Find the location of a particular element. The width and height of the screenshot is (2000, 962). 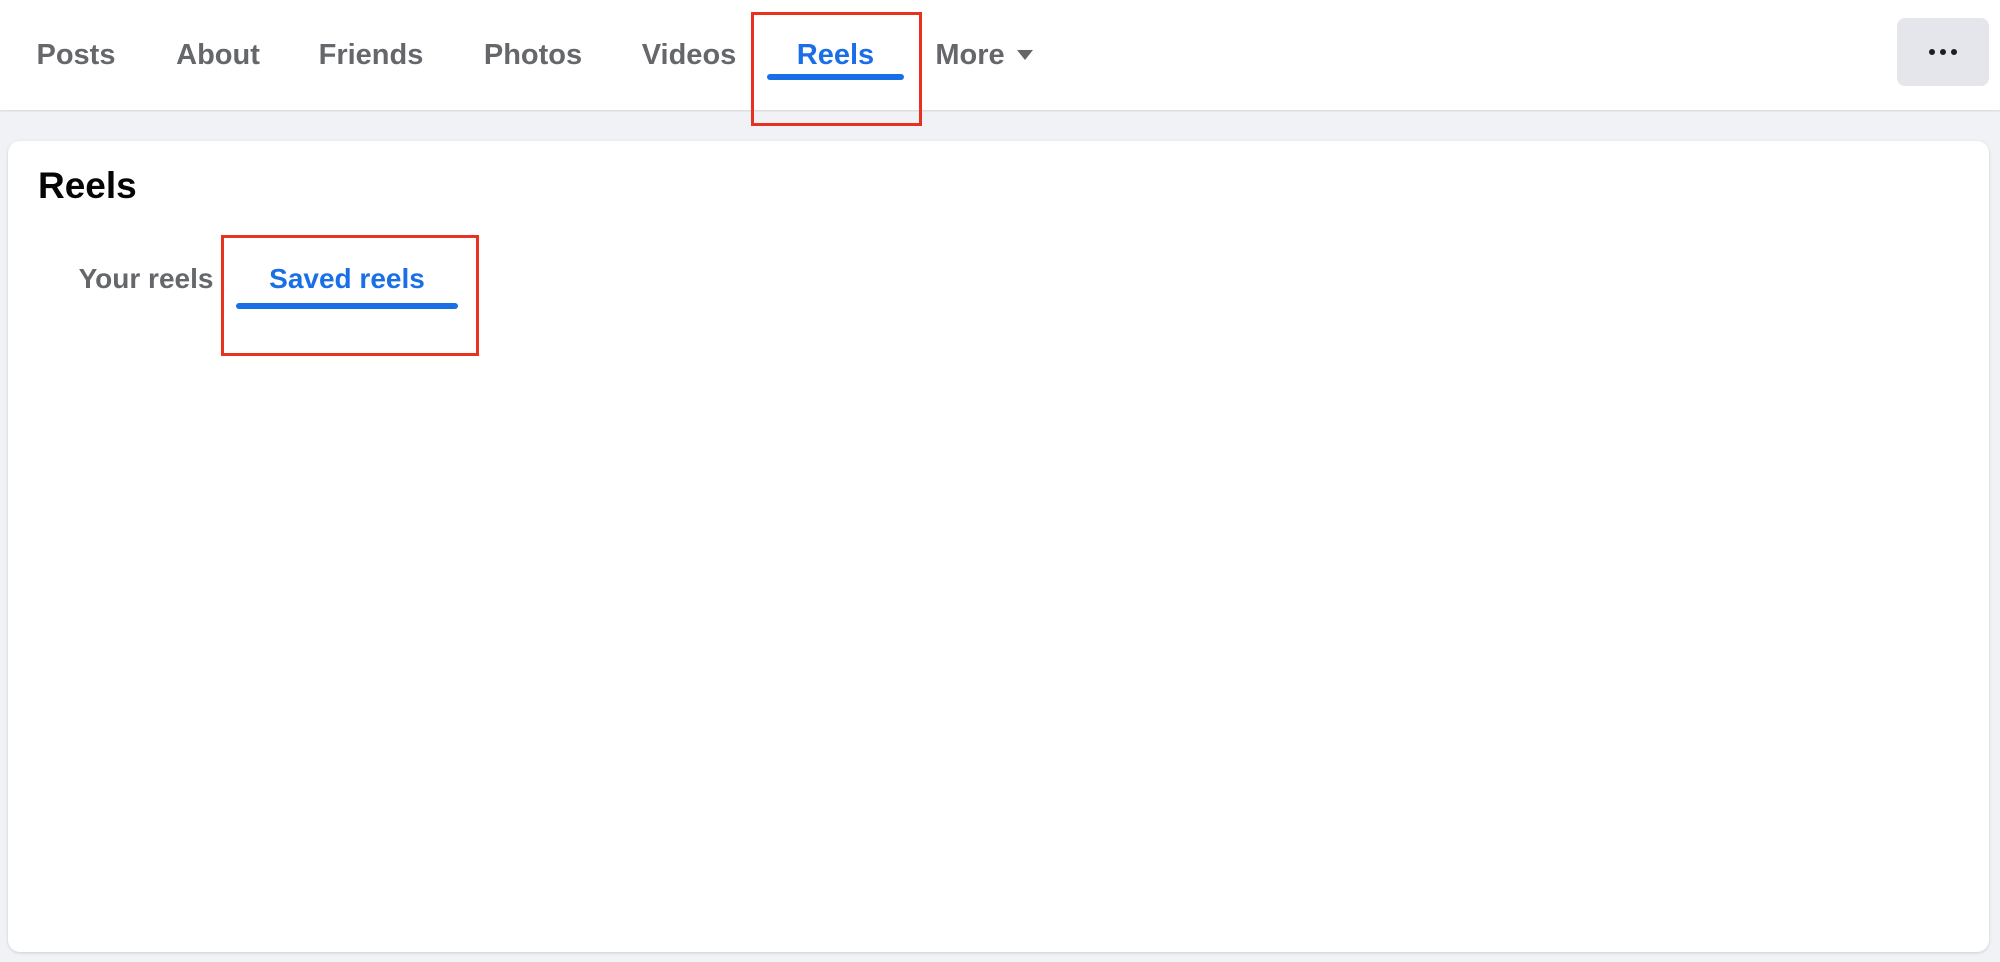

more-options-button is located at coordinates (1943, 52).